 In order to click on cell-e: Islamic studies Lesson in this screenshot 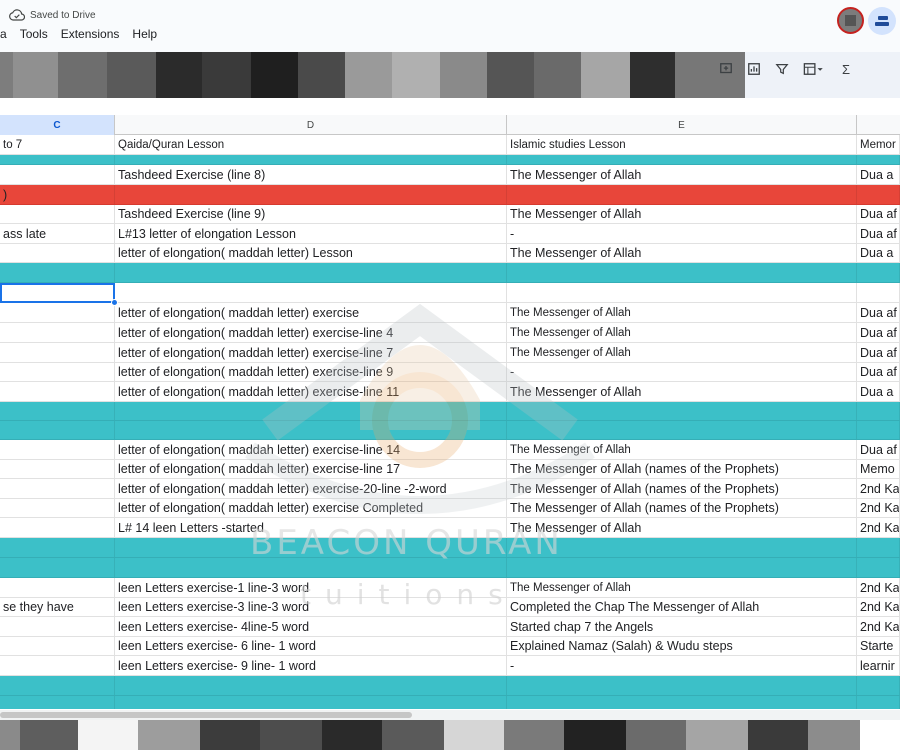, I will do `click(682, 144)`.